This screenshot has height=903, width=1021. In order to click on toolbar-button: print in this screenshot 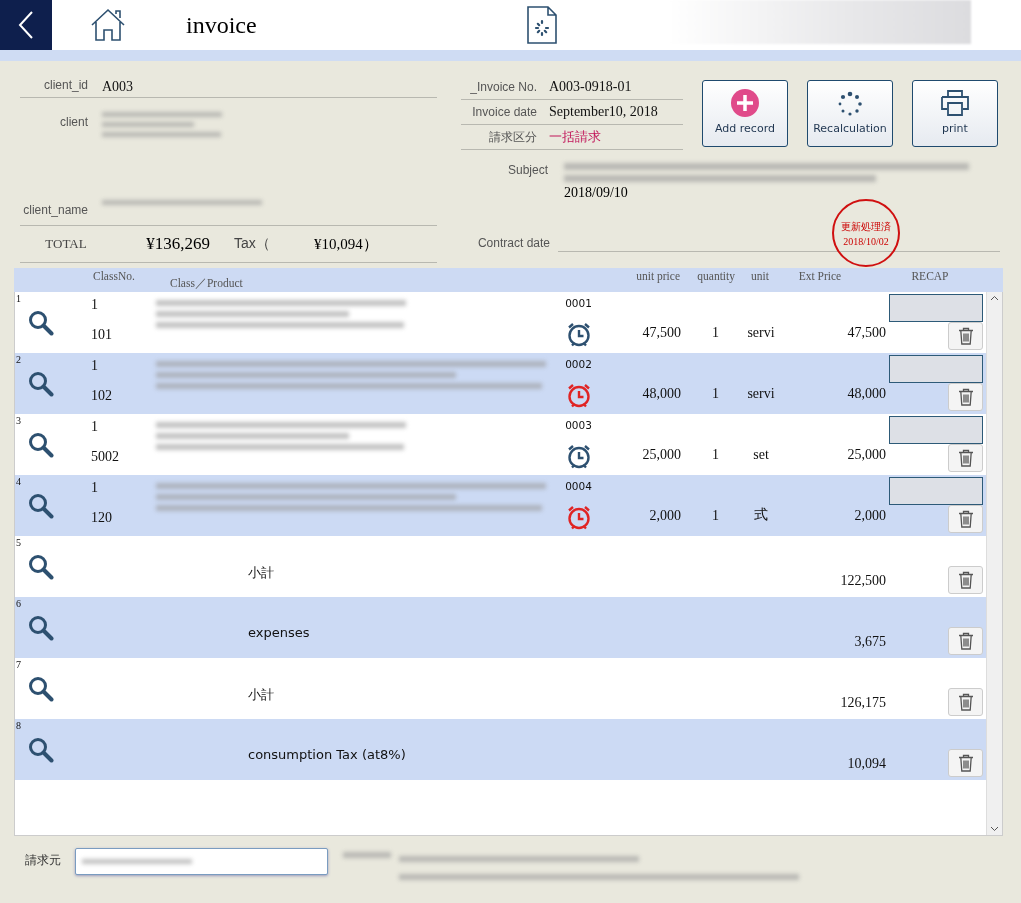, I will do `click(955, 113)`.